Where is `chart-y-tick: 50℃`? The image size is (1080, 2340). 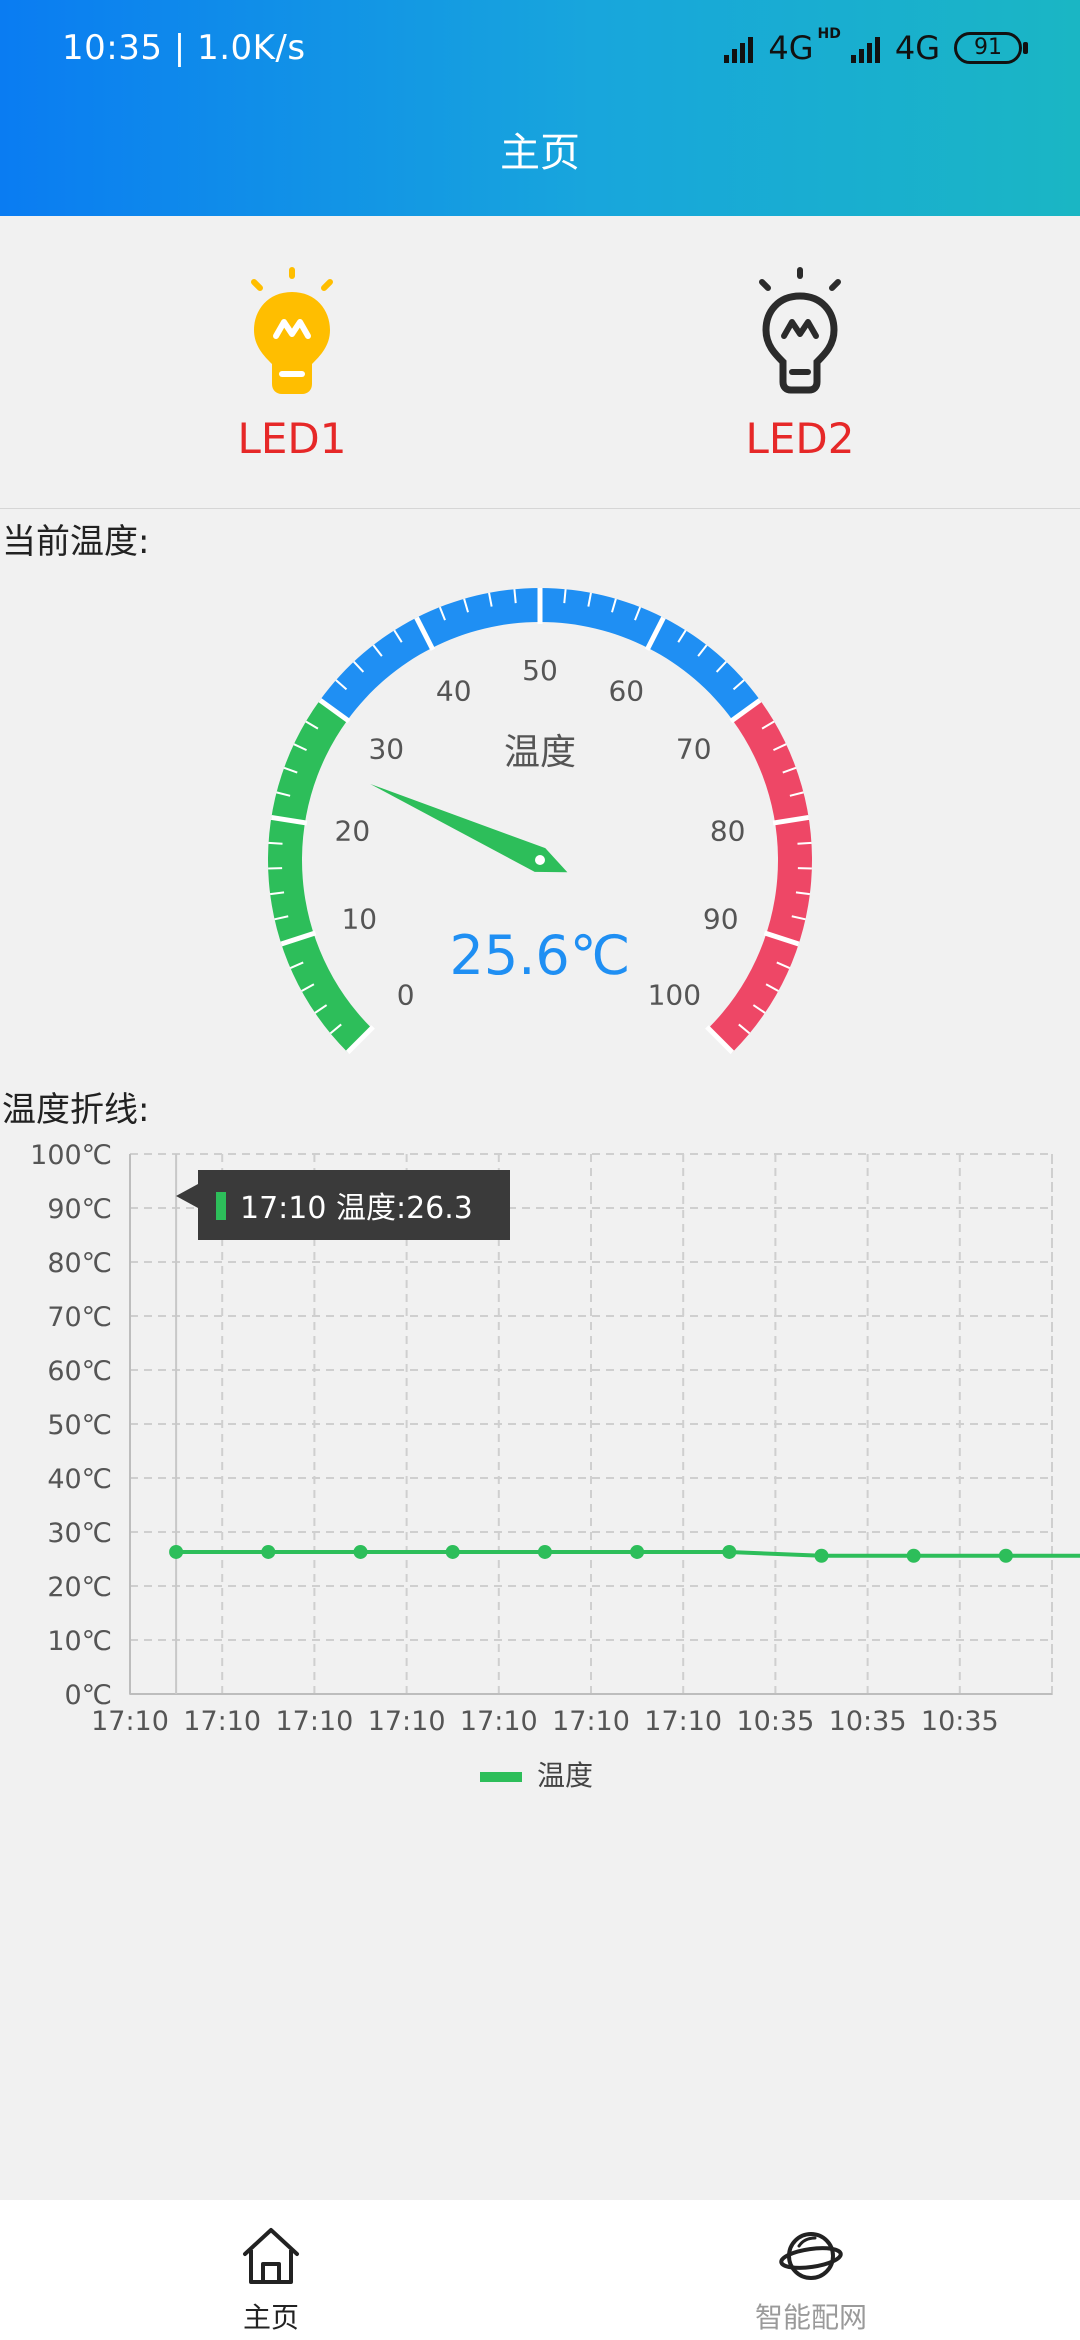 chart-y-tick: 50℃ is located at coordinates (79, 1425).